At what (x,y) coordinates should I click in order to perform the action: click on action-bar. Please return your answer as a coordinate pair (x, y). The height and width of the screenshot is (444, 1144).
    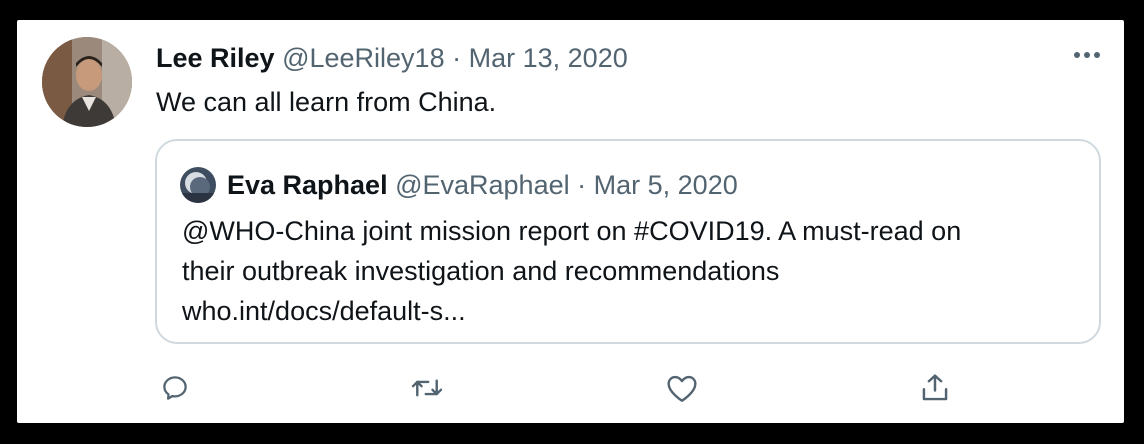
    Looking at the image, I should click on (570, 388).